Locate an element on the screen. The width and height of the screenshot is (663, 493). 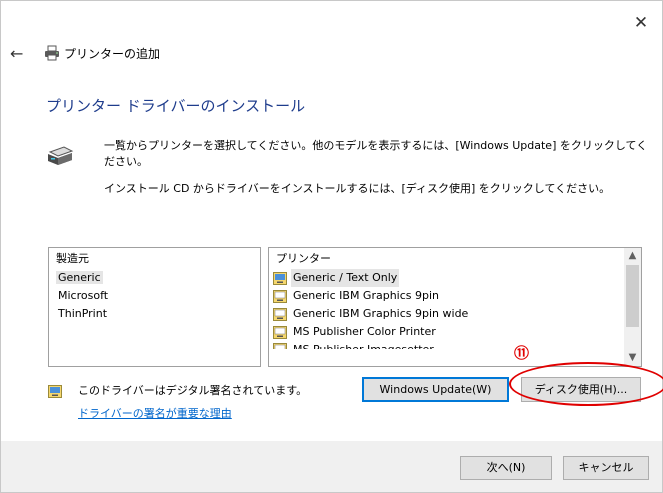
signature-info-link: ドライバーの署名が重要な理由 is located at coordinates (155, 414).